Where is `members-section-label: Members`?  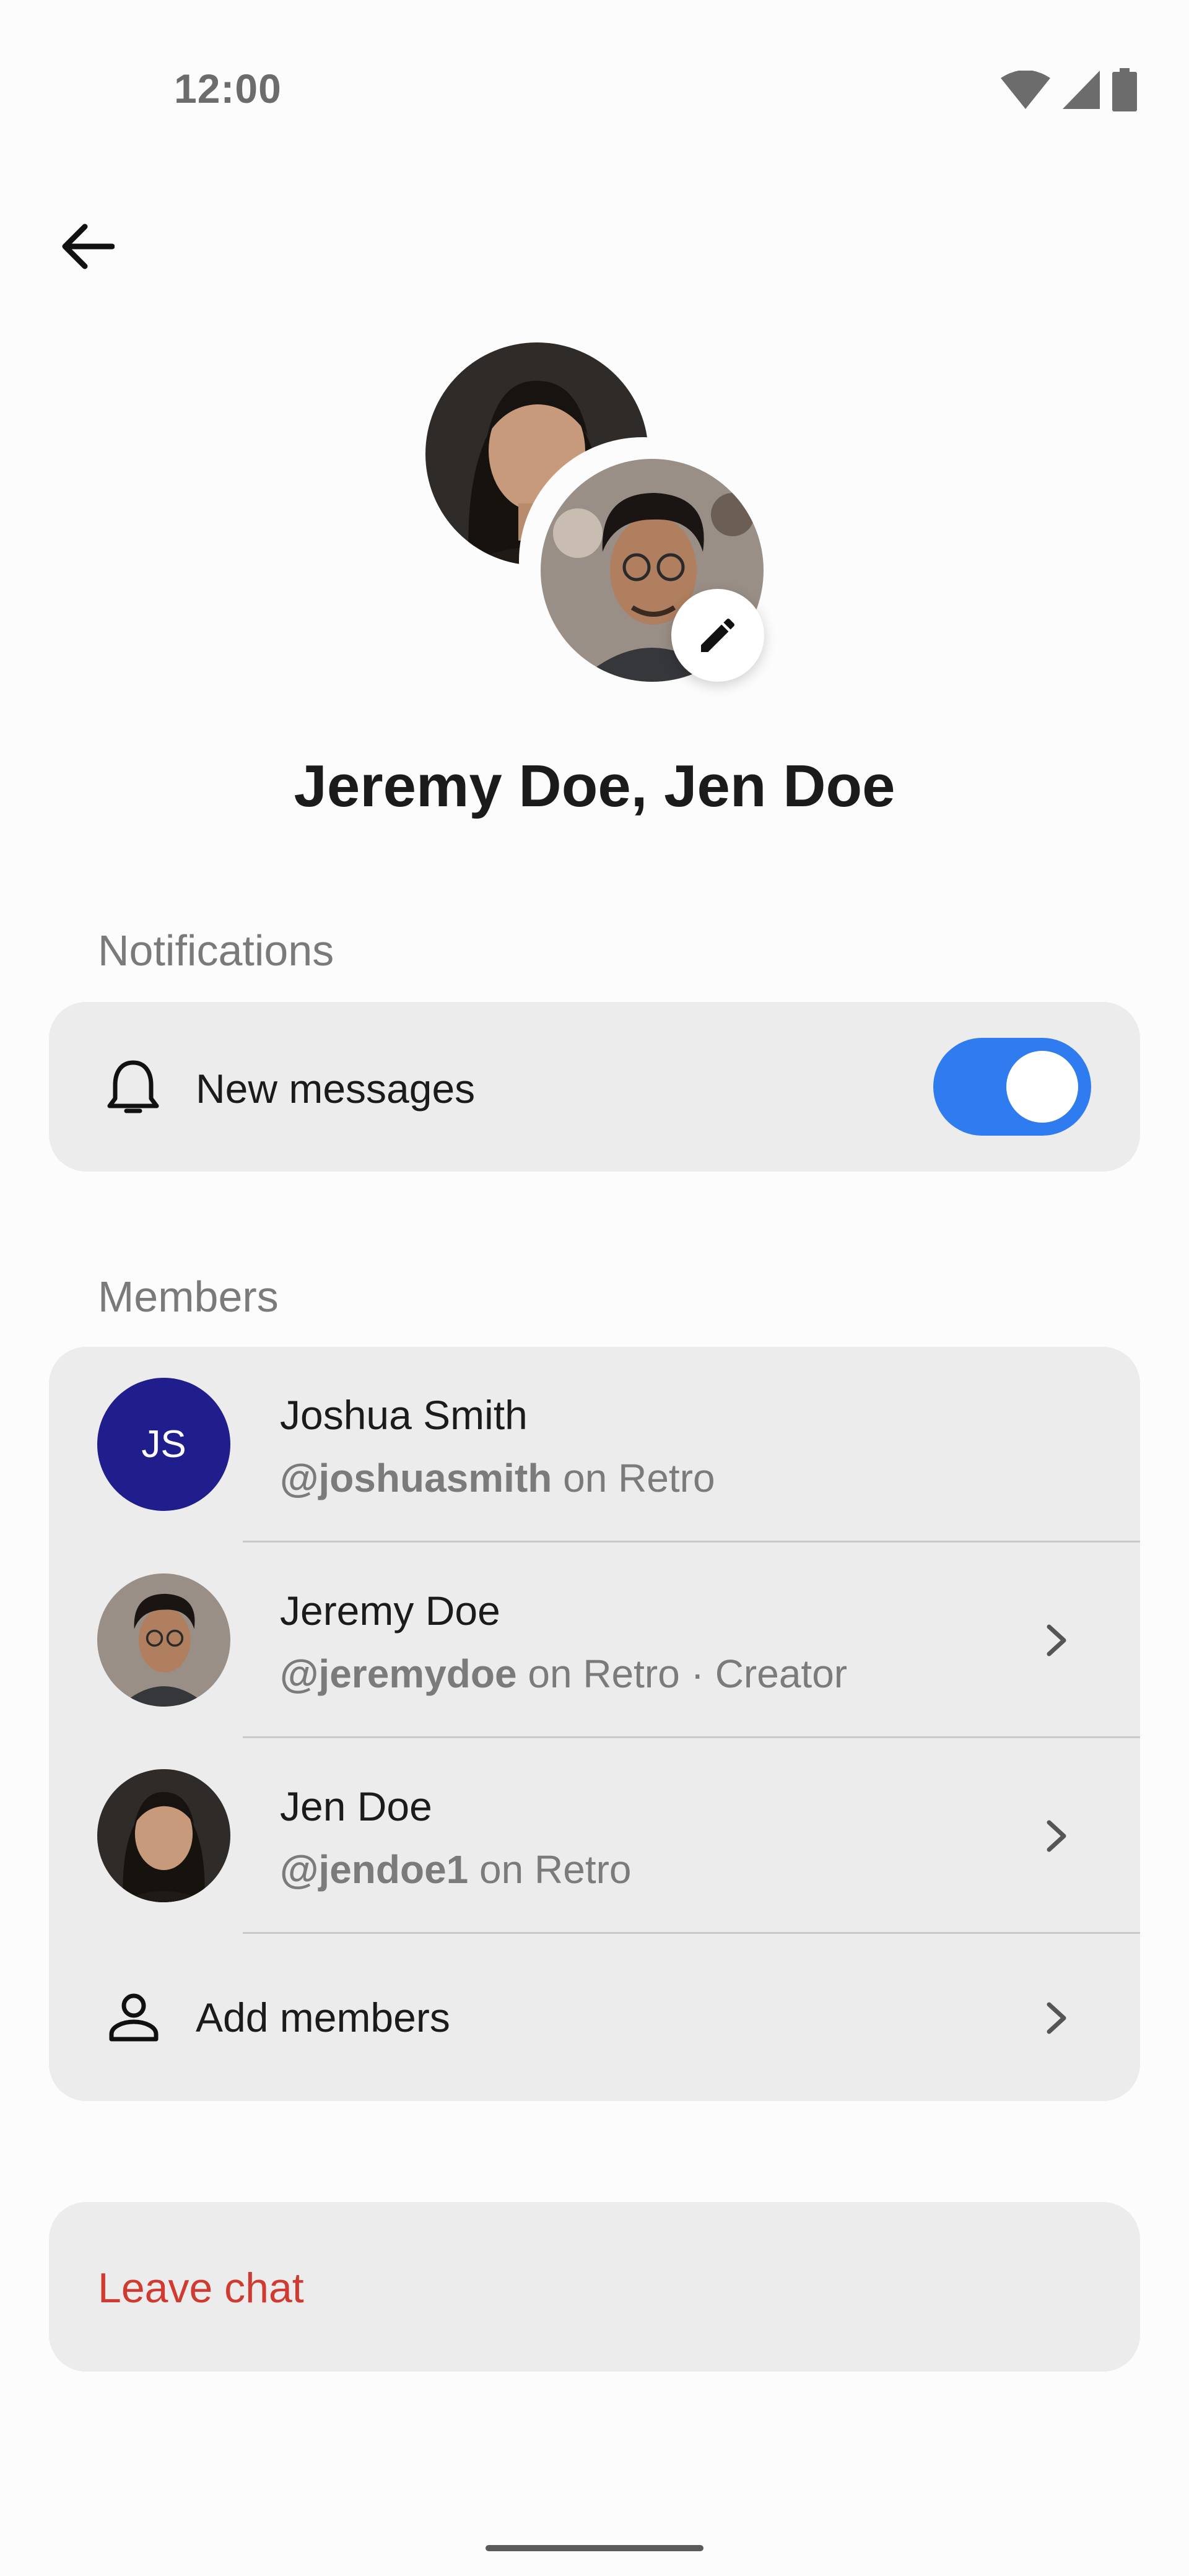
members-section-label: Members is located at coordinates (188, 1297).